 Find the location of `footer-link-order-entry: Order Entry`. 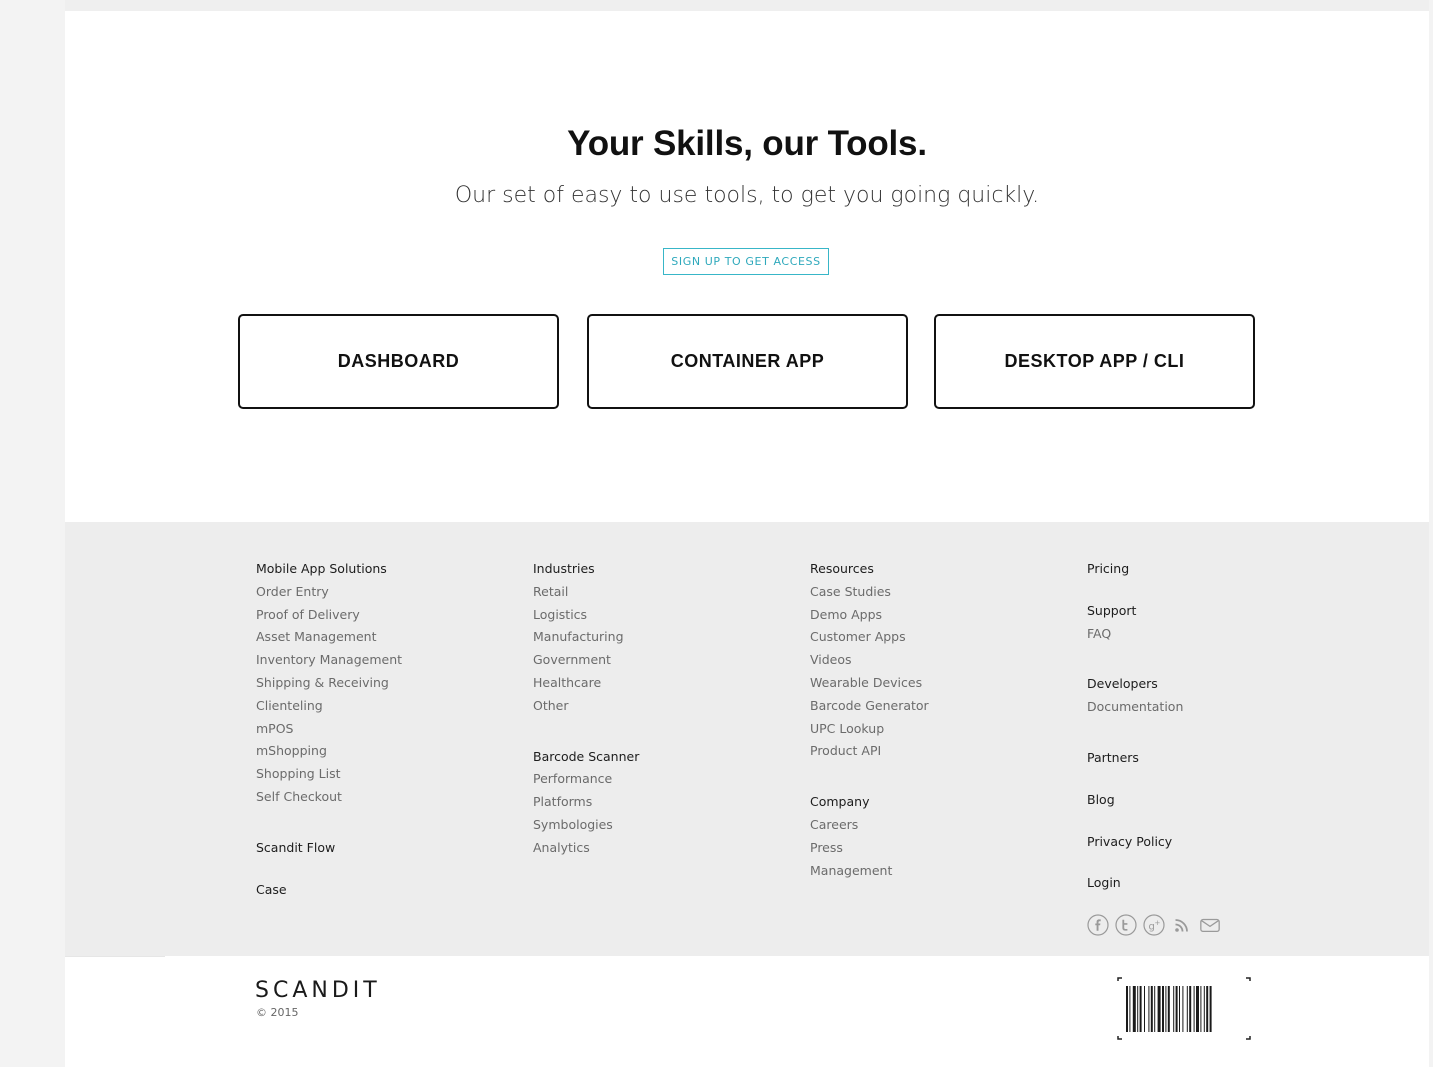

footer-link-order-entry: Order Entry is located at coordinates (329, 592).